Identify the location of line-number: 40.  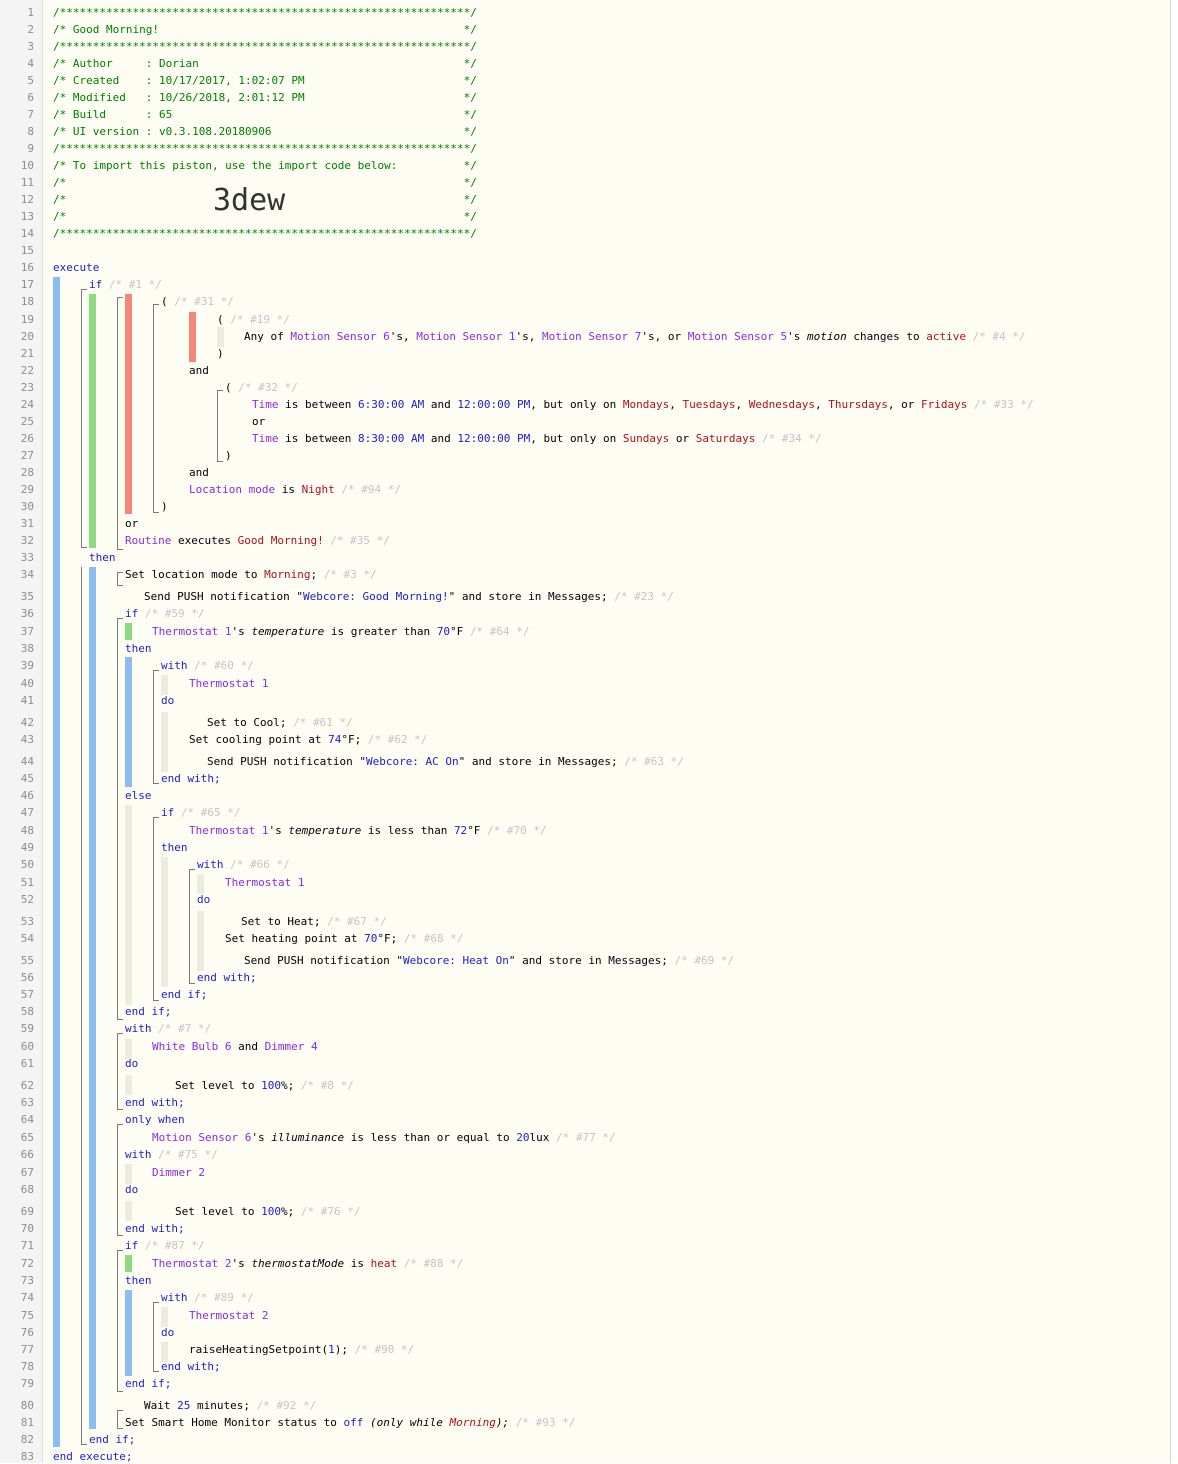
(27, 683).